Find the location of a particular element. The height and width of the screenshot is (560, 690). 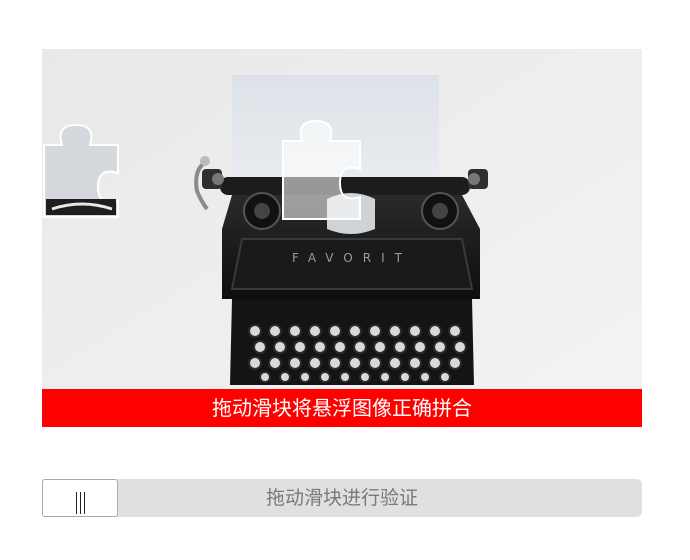

slider-handle is located at coordinates (80, 498).